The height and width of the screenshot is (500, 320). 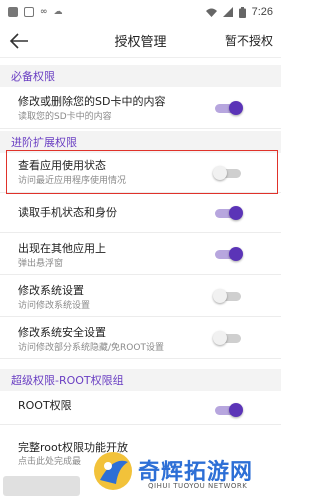 What do you see at coordinates (73, 447) in the screenshot?
I see `permission-title: 完整root权限功能开放` at bounding box center [73, 447].